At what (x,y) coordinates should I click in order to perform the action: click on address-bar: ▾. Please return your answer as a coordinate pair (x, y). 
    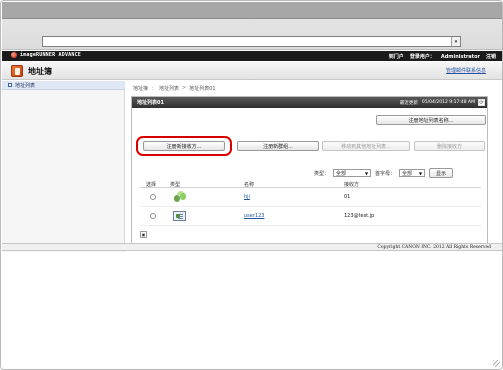
    Looking at the image, I should click on (251, 41).